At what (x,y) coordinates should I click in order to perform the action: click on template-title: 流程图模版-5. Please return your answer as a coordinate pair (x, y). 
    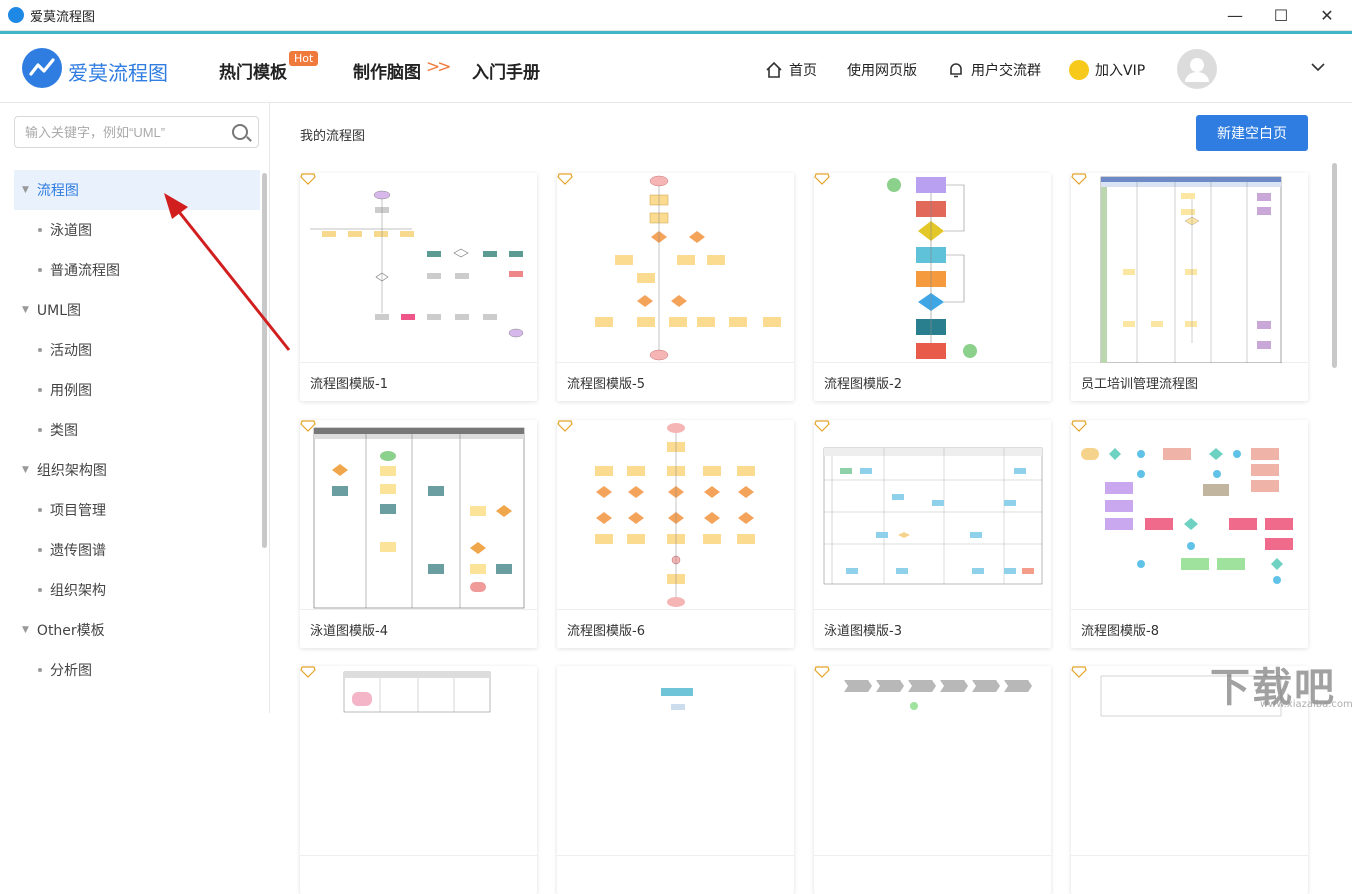
    Looking at the image, I should click on (606, 382).